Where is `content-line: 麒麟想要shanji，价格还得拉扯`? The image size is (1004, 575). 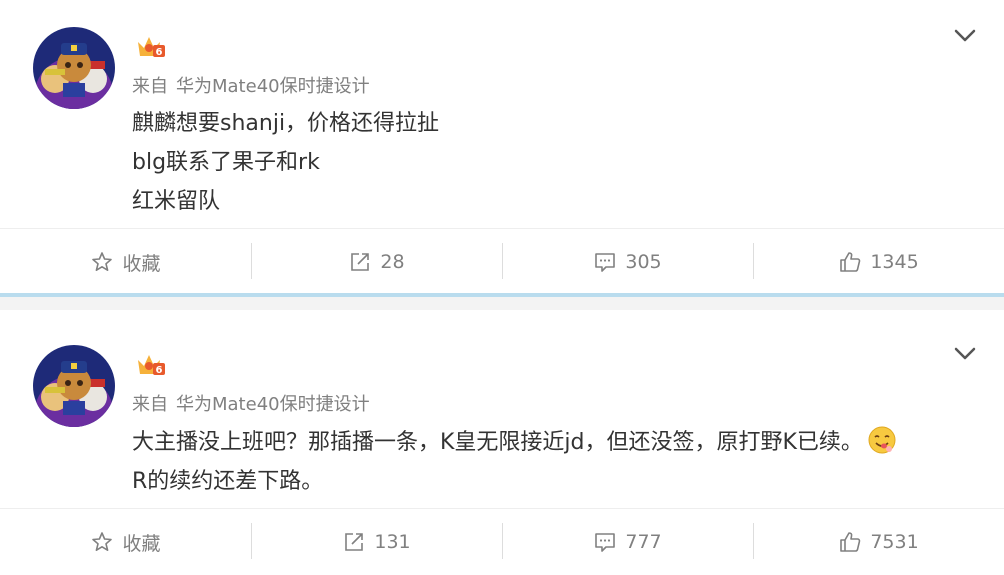 content-line: 麒麟想要shanji，价格还得拉扯 is located at coordinates (286, 123).